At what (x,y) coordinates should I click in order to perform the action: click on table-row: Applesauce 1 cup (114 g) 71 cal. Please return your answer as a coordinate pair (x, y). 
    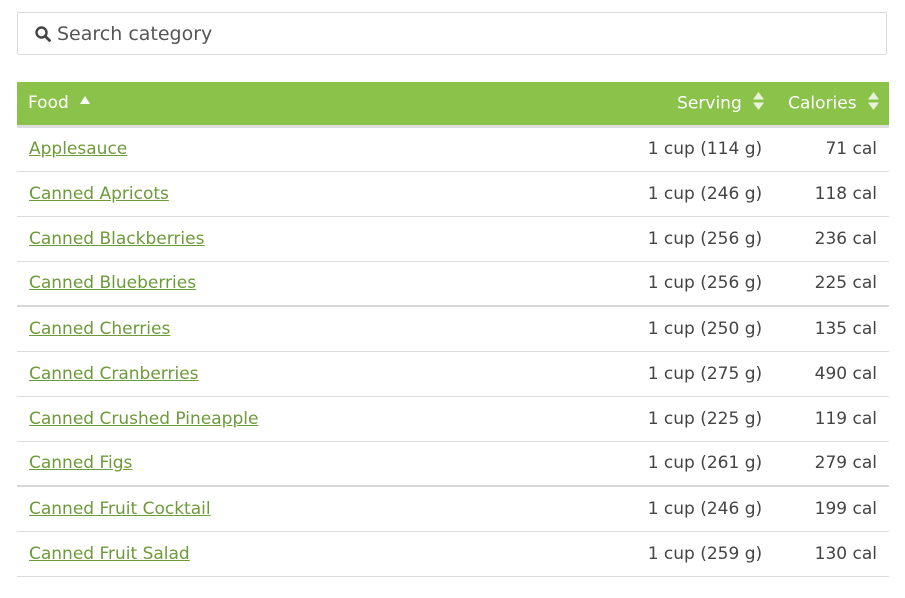
    Looking at the image, I should click on (453, 149).